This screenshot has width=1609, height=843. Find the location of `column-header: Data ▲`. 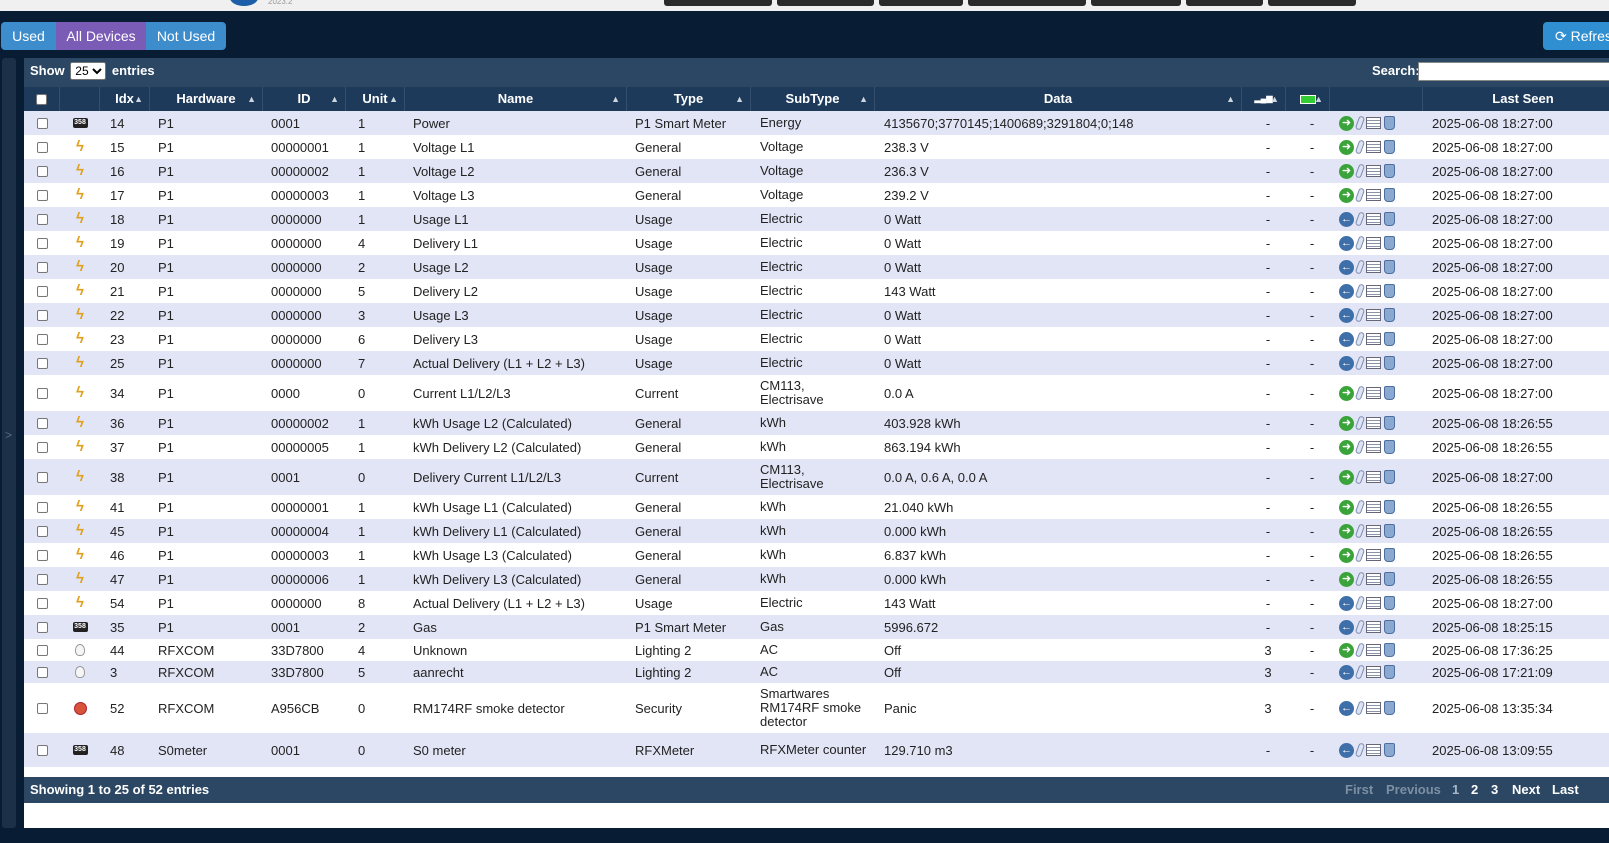

column-header: Data ▲ is located at coordinates (1058, 99).